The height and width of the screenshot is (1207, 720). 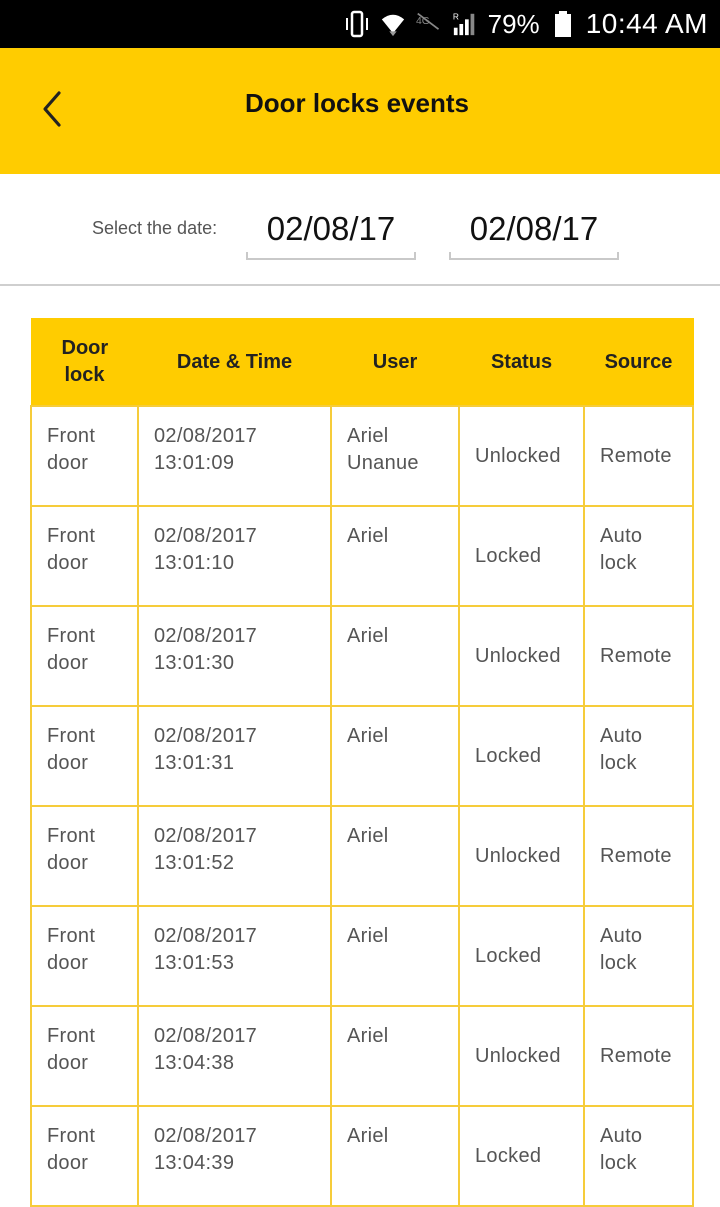 I want to click on event-time: 13:01:09, so click(x=194, y=463).